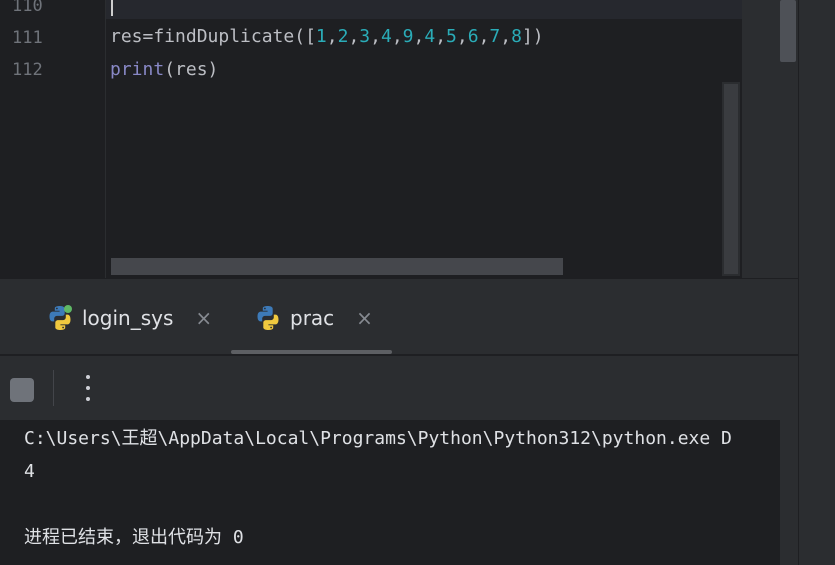  Describe the element at coordinates (516, 36) in the screenshot. I see `code-token: 8` at that location.